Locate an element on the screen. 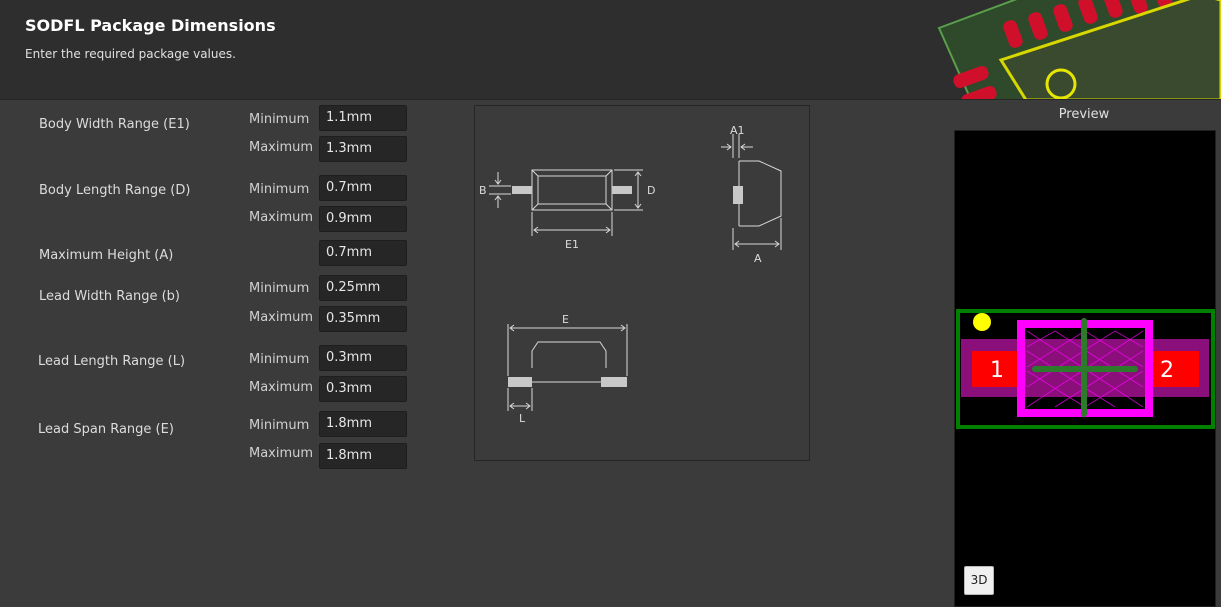 The width and height of the screenshot is (1221, 607). lead-length-min-field: 0.3mm is located at coordinates (363, 358).